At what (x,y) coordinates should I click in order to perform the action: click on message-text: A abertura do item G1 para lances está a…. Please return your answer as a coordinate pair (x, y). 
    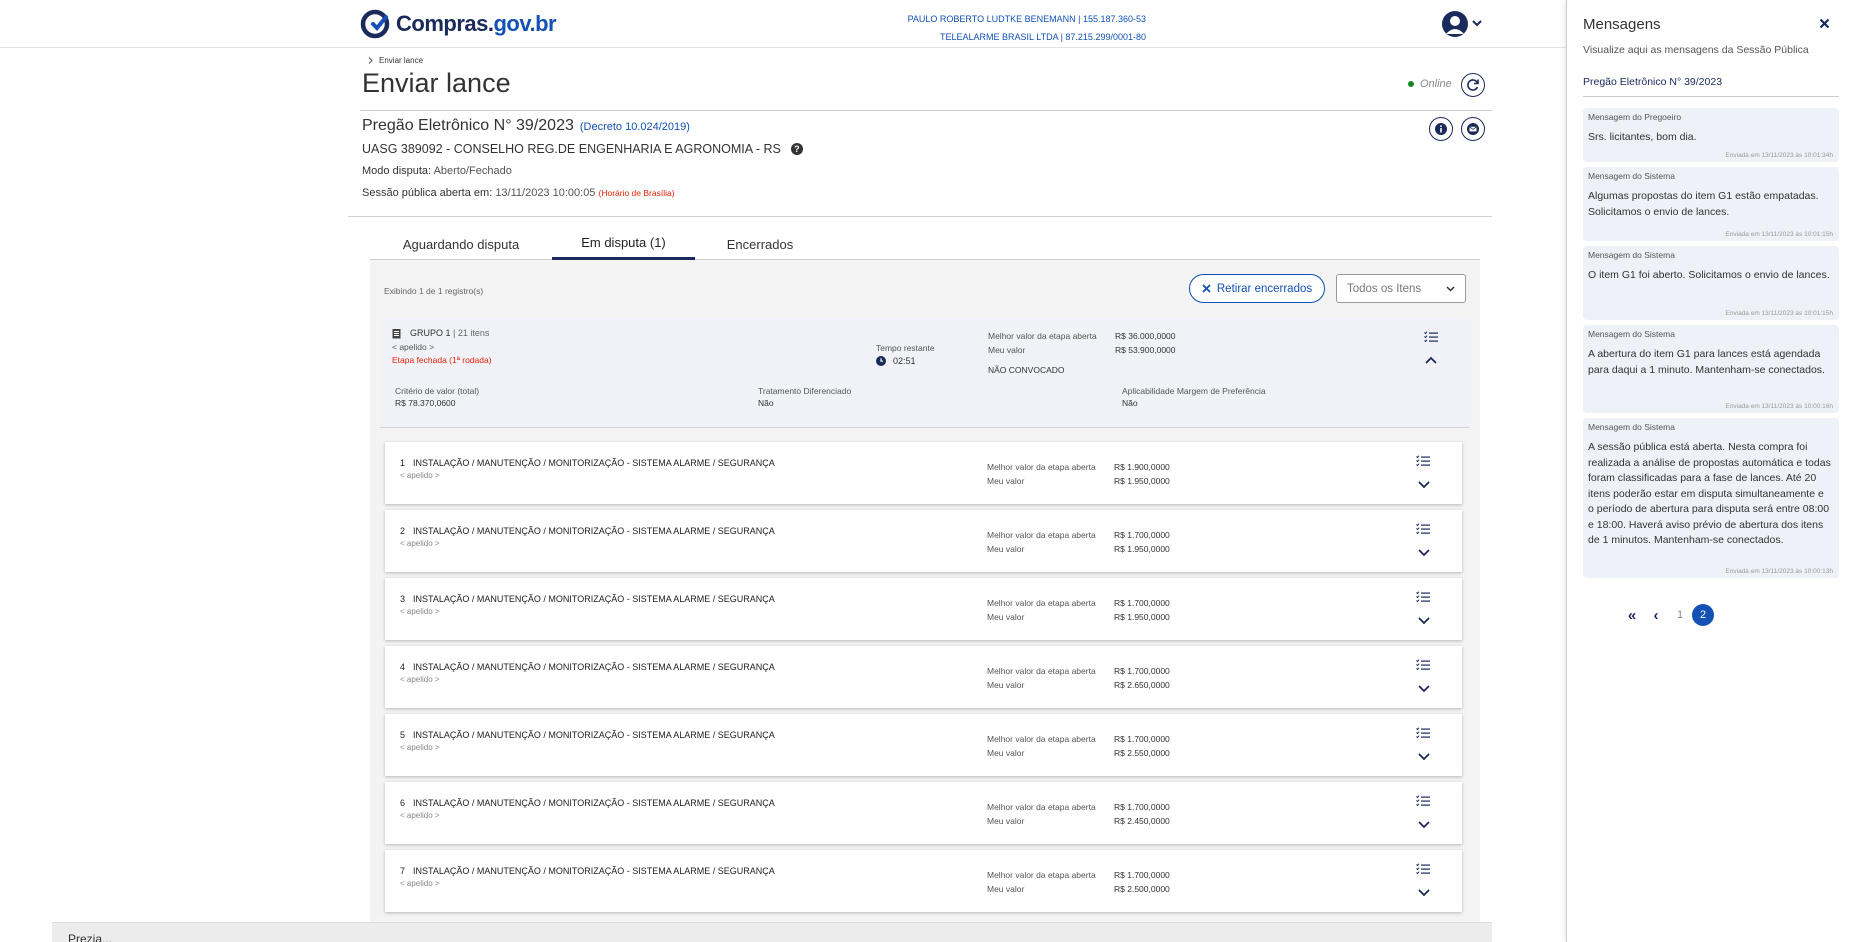
    Looking at the image, I should click on (1706, 362).